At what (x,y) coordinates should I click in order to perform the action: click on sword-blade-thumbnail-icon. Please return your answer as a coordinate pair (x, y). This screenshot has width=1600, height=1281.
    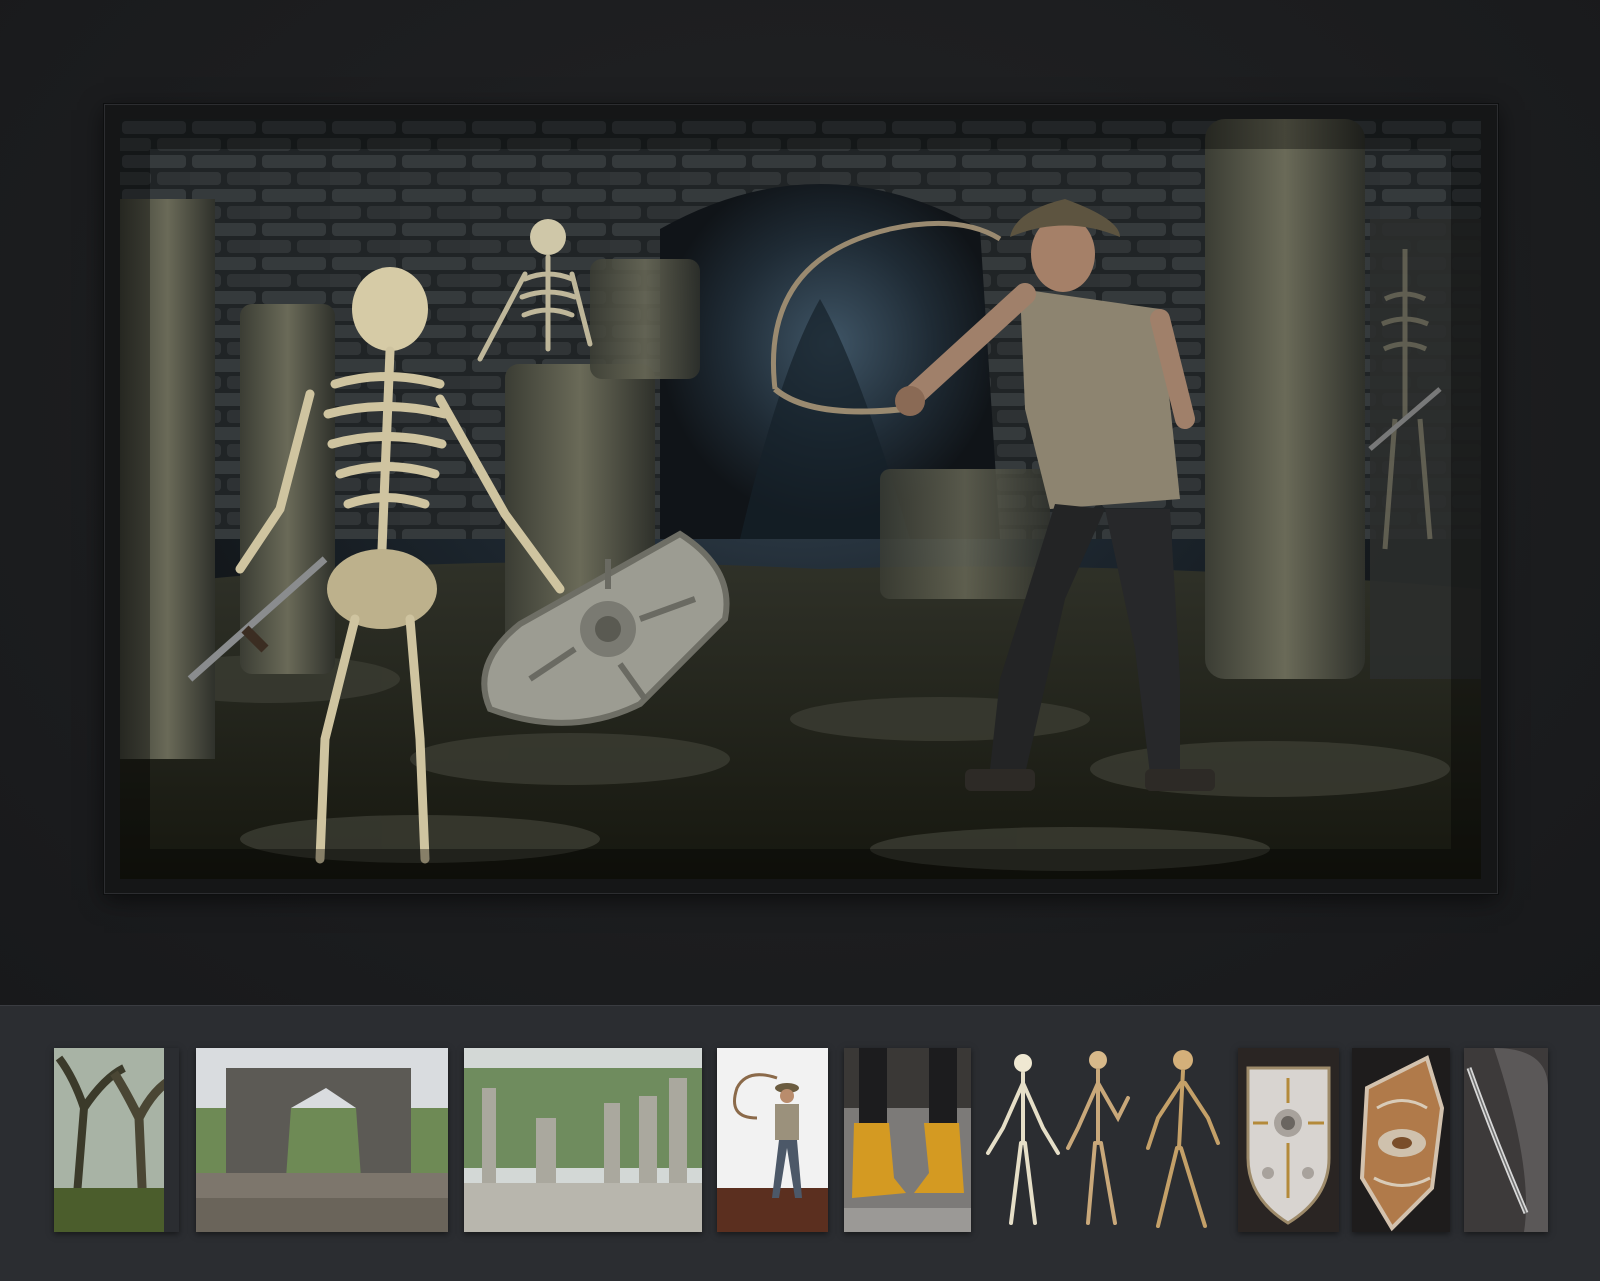
    Looking at the image, I should click on (1506, 1140).